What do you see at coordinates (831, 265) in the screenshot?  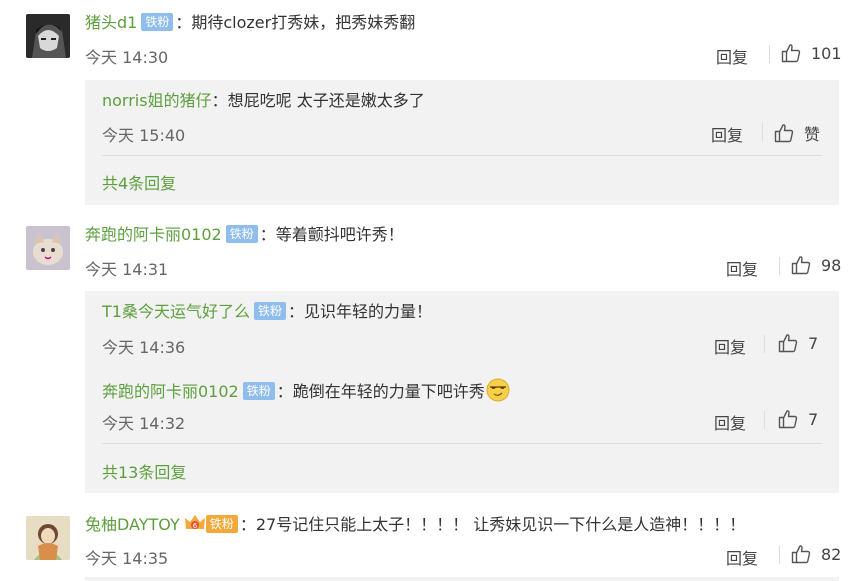 I see `like-count: 98` at bounding box center [831, 265].